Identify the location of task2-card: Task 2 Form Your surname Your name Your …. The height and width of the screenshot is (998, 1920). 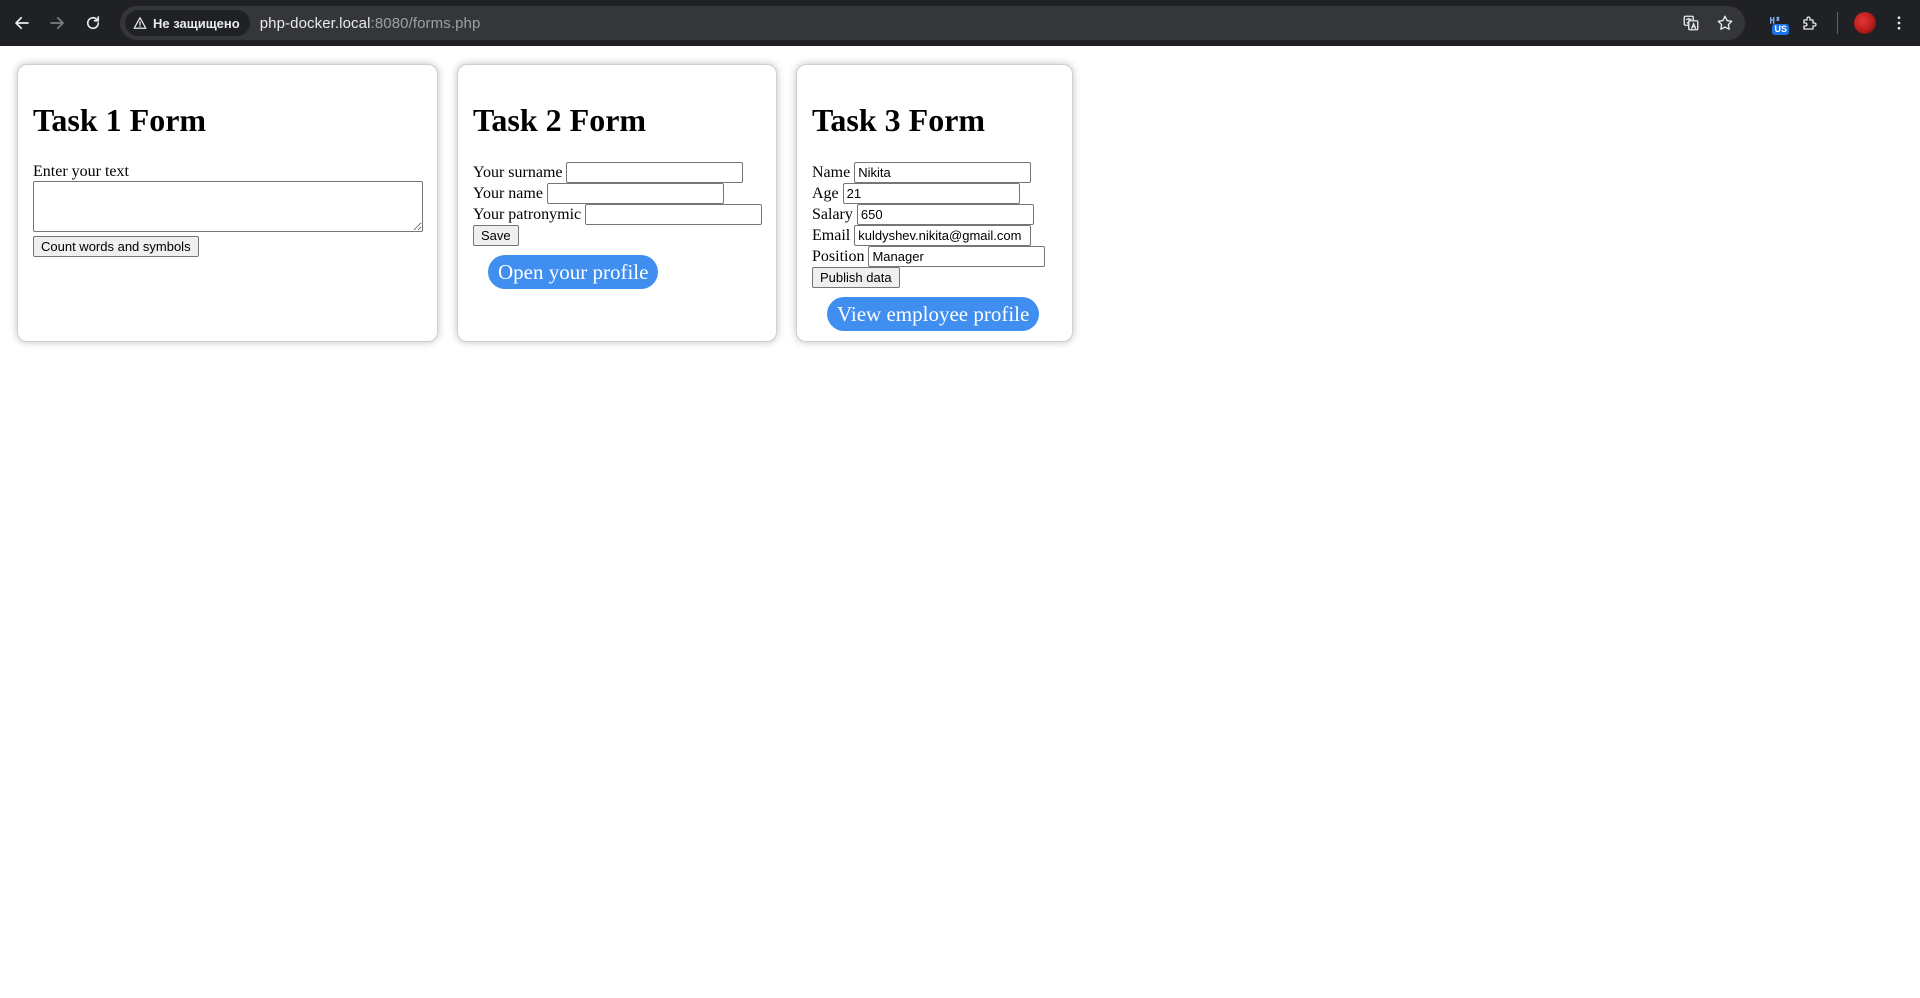
(617, 203).